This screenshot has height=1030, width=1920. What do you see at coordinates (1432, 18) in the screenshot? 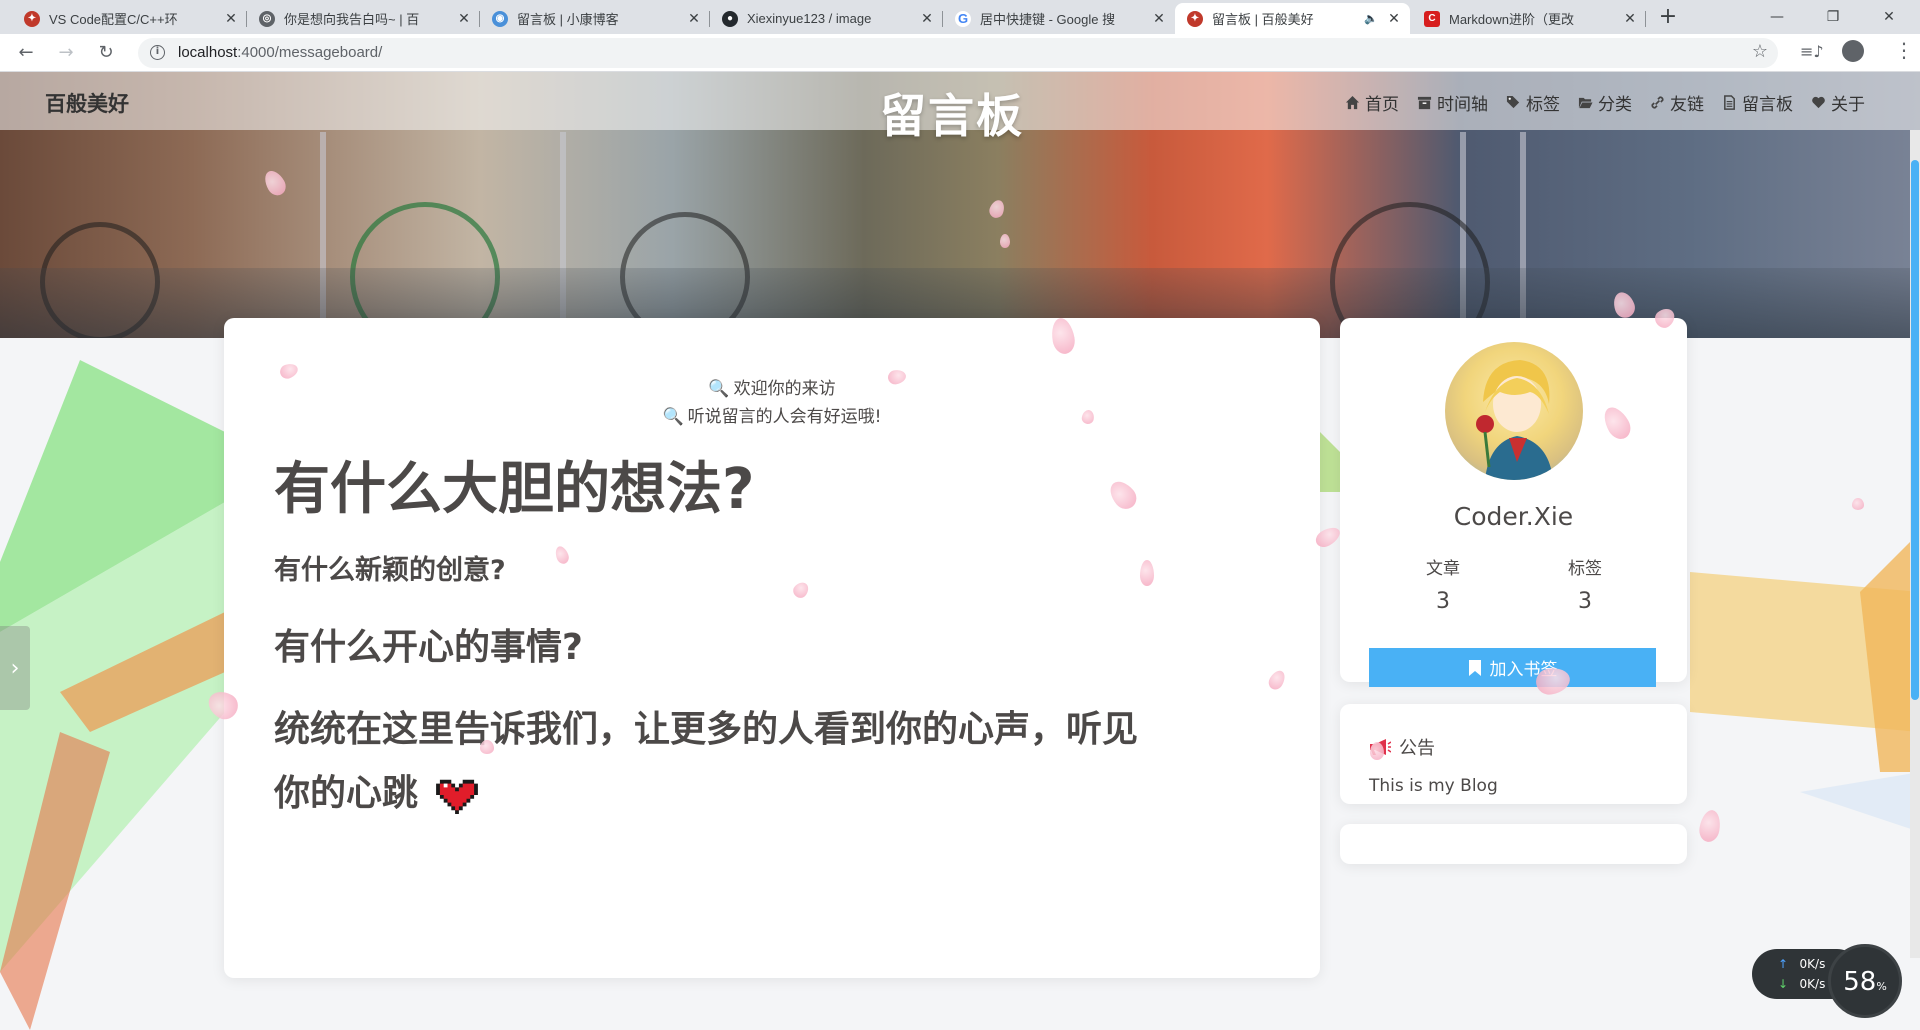
I see `tab-favicon-icon: C` at bounding box center [1432, 18].